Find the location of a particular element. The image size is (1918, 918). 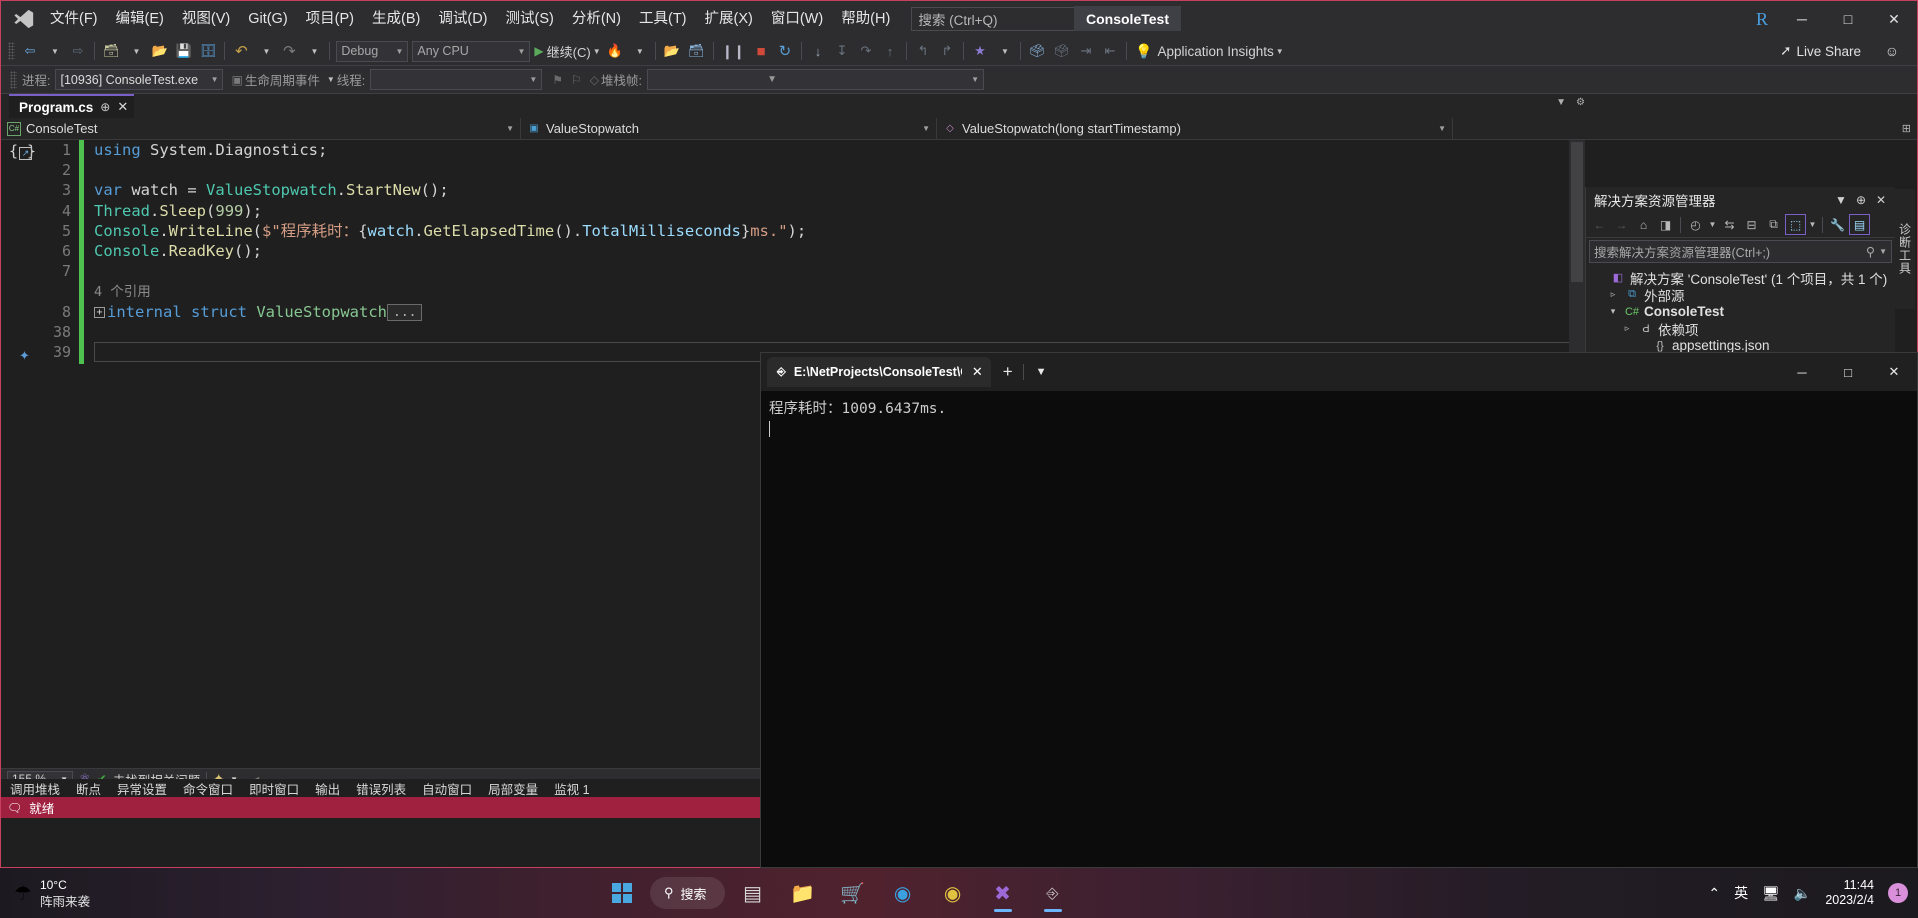

task-view-icon: ▤ is located at coordinates (753, 893).